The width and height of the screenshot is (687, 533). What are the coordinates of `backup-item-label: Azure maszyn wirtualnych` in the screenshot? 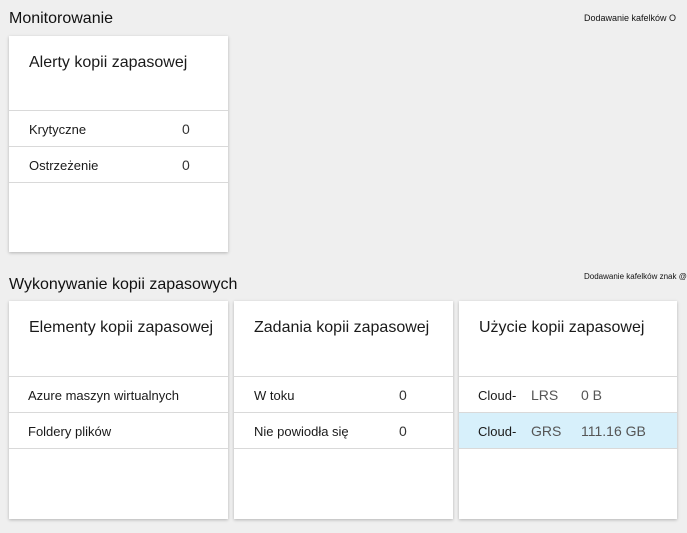 It's located at (103, 395).